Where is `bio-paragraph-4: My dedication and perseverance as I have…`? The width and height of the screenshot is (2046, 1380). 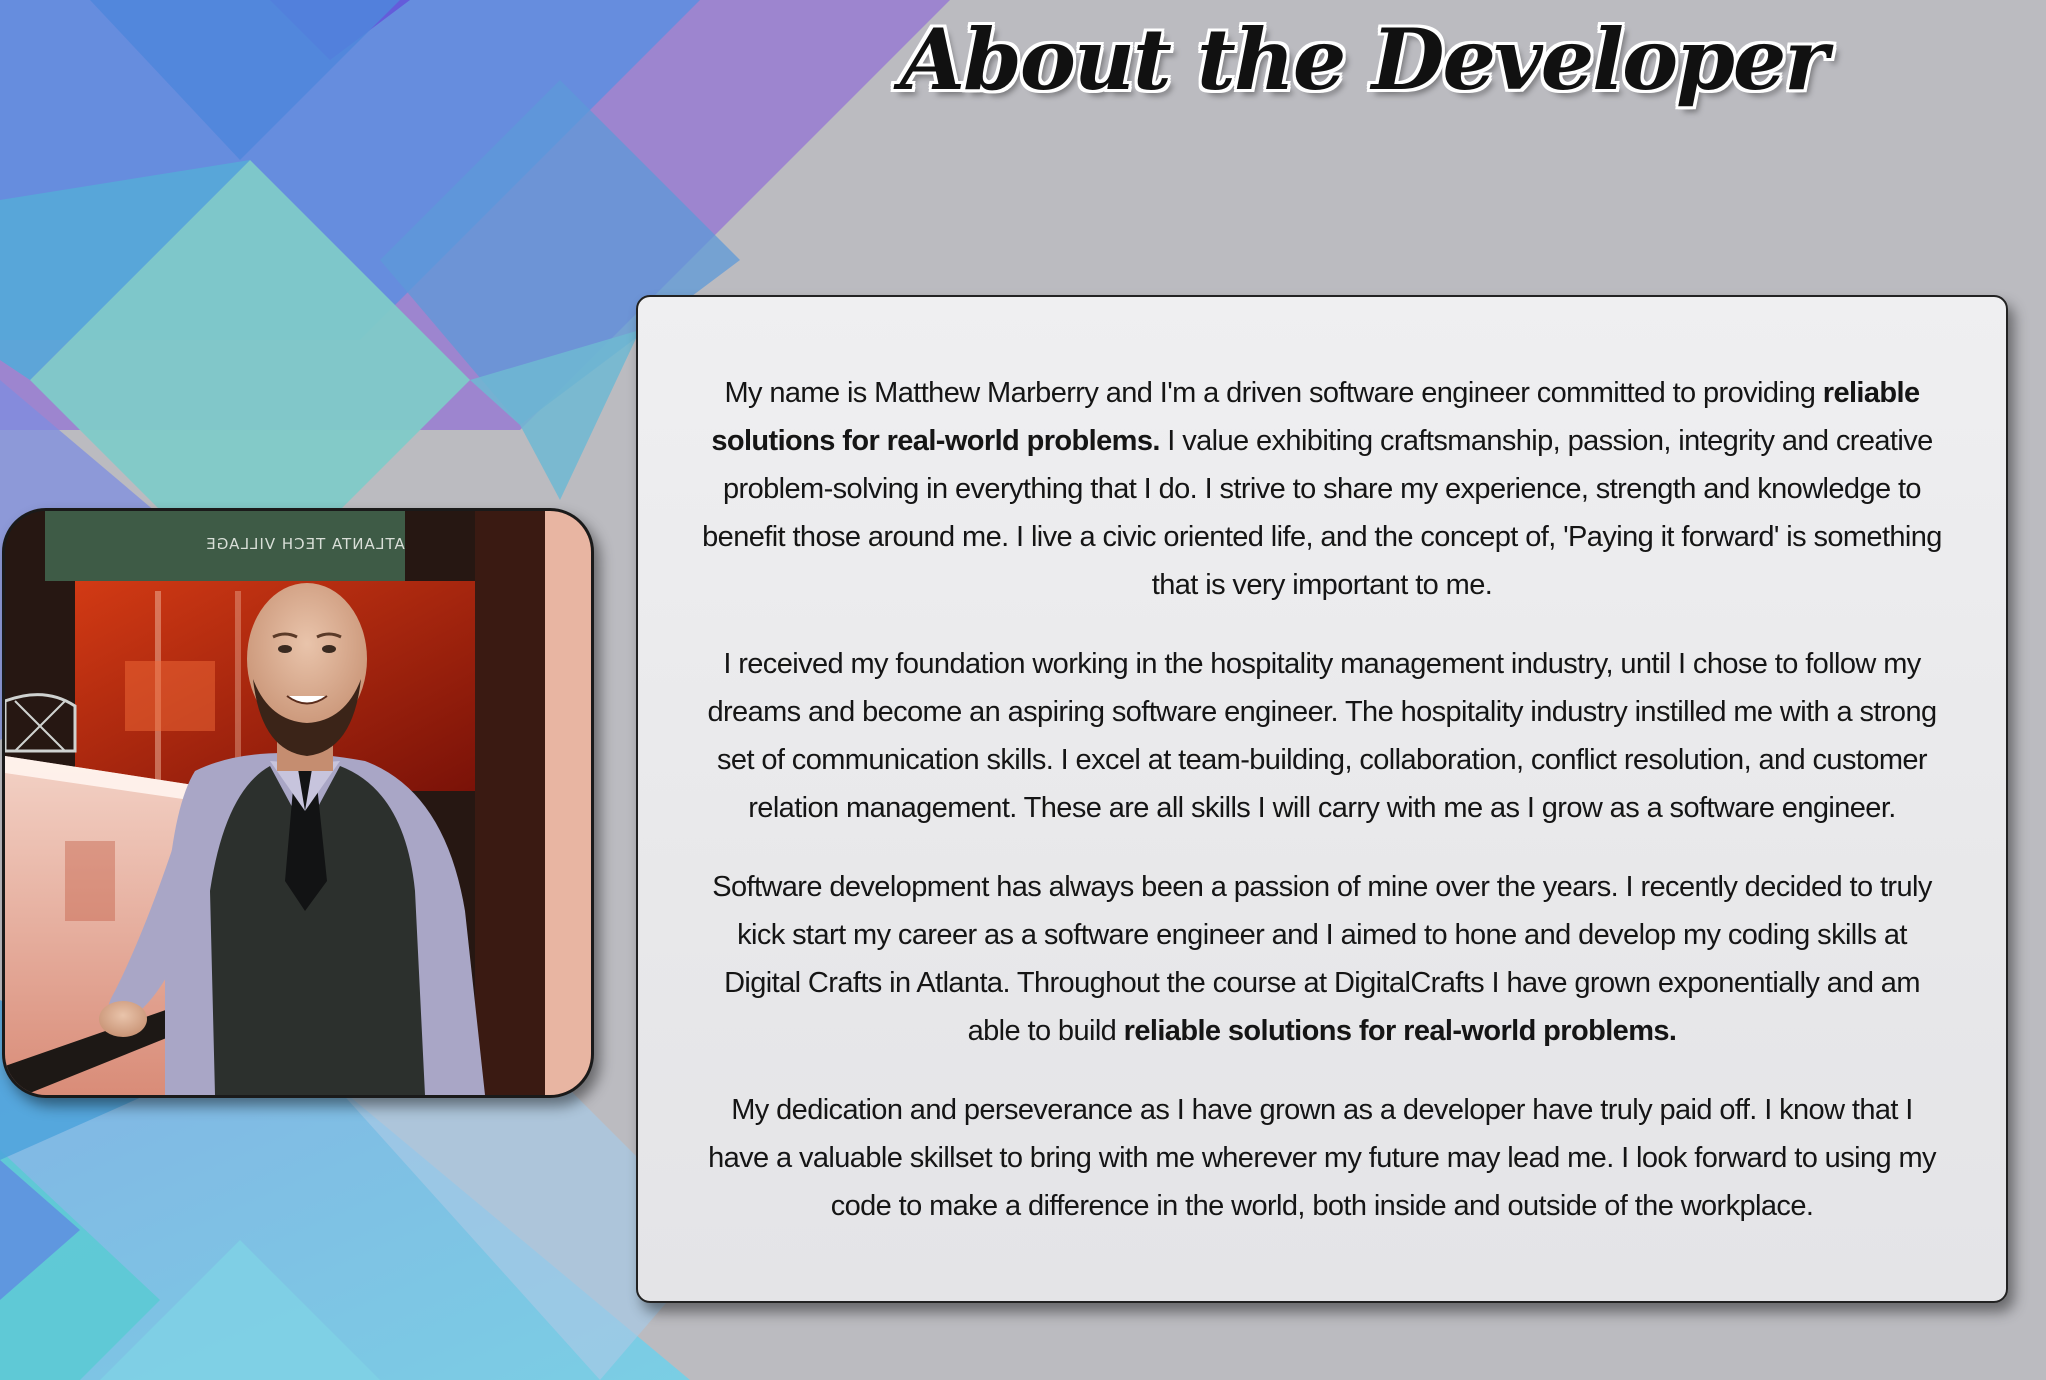
bio-paragraph-4: My dedication and perseverance as I have… is located at coordinates (1322, 1158).